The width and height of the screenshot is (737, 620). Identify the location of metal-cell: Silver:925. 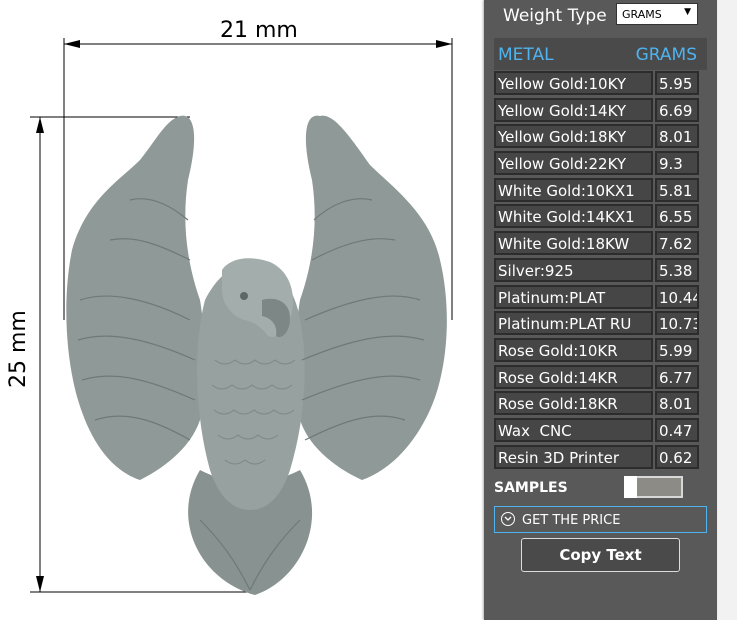
(573, 269).